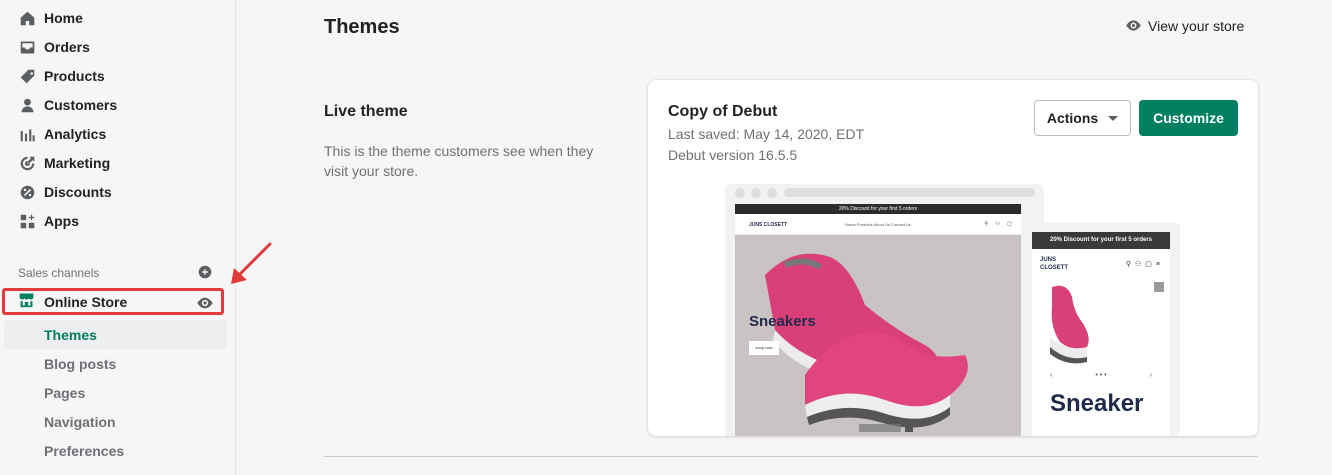 This screenshot has width=1332, height=475. What do you see at coordinates (880, 428) in the screenshot?
I see `preview-pager` at bounding box center [880, 428].